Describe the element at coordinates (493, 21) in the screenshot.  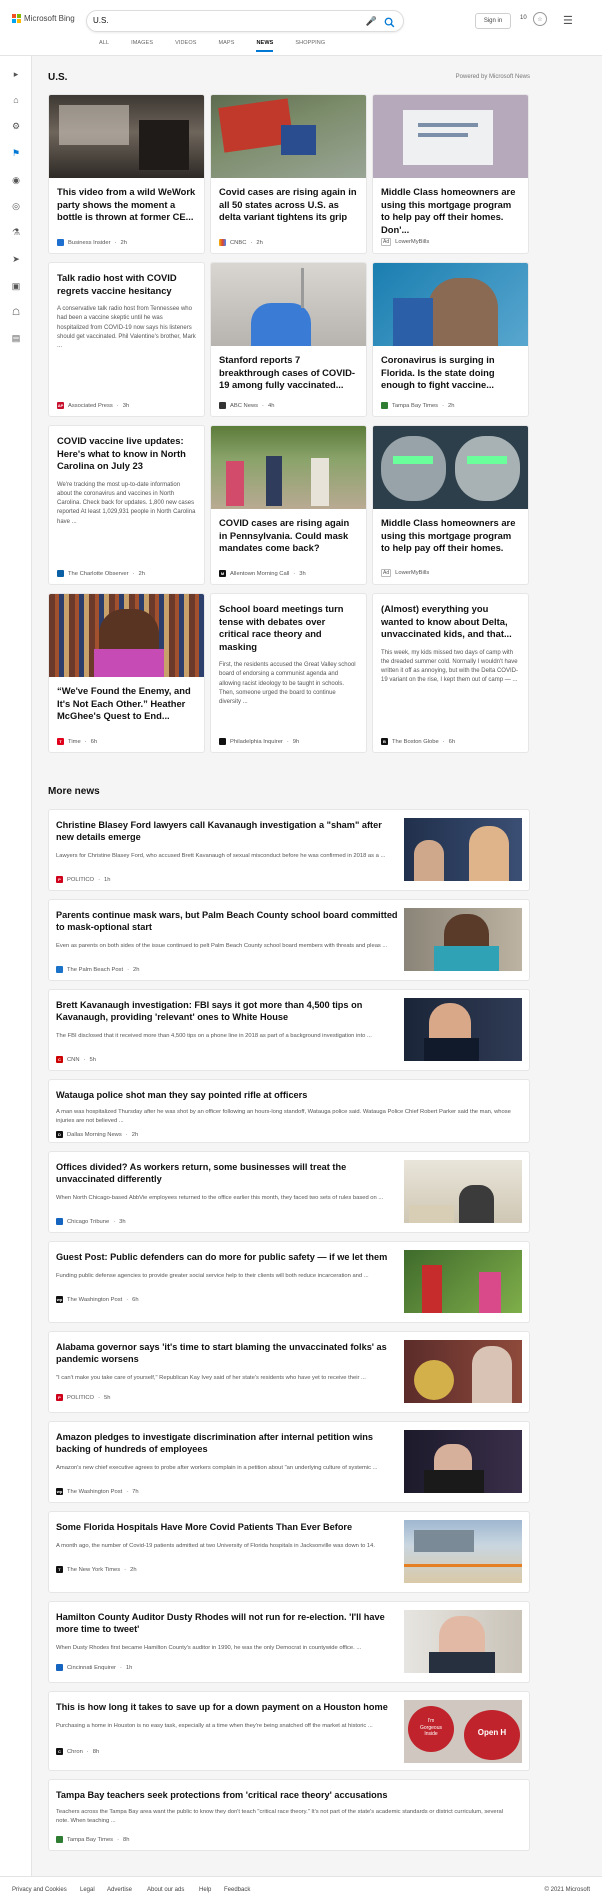
I see `sign-in-button: Sign in` at that location.